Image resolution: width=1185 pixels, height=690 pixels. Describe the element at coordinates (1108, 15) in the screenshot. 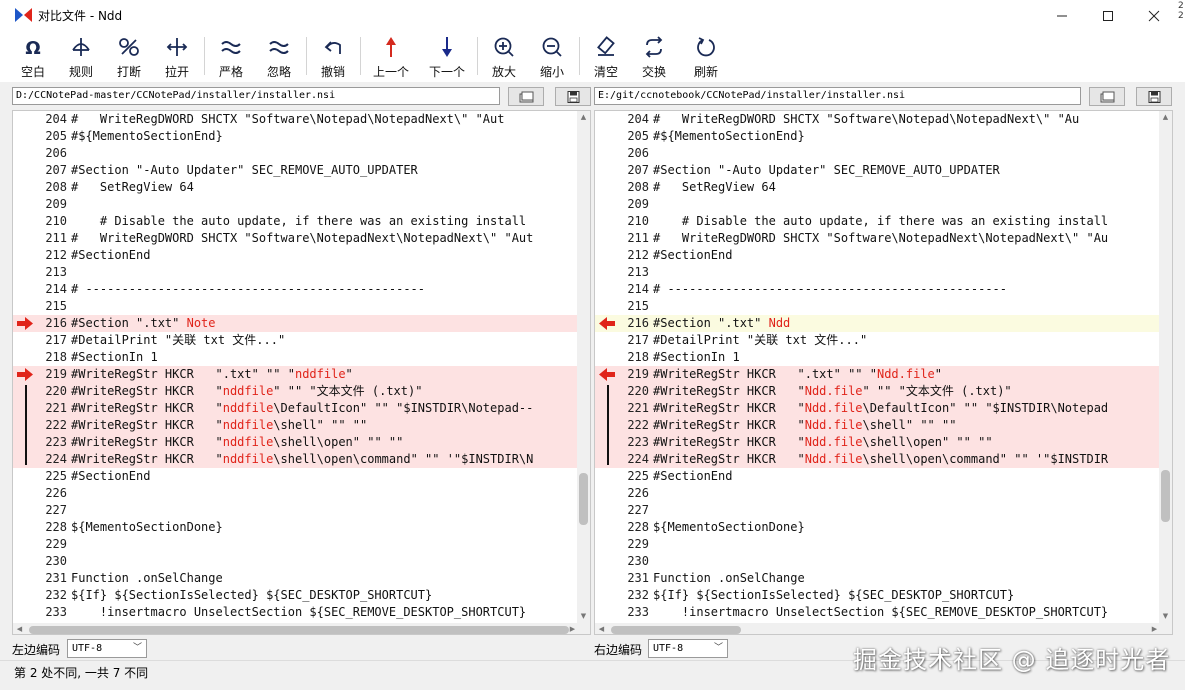

I see `maximize-button` at that location.